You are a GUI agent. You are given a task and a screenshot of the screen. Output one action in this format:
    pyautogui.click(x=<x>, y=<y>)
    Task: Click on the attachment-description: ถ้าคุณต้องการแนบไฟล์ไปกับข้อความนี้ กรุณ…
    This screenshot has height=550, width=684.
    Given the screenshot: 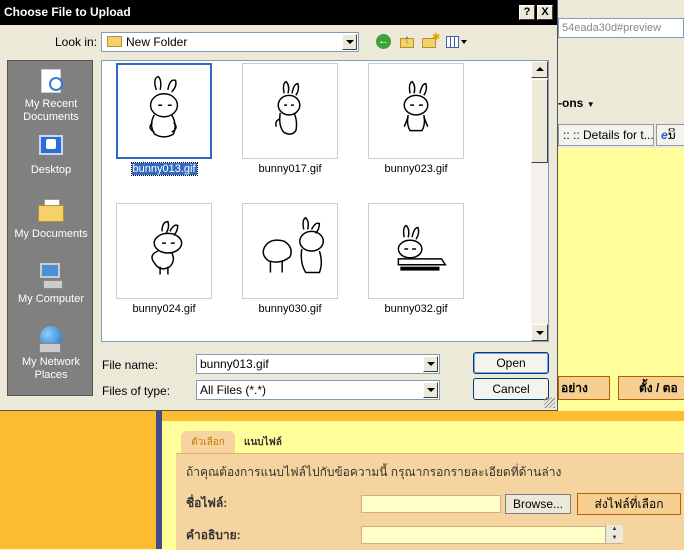 What is the action you would take?
    pyautogui.click(x=374, y=472)
    